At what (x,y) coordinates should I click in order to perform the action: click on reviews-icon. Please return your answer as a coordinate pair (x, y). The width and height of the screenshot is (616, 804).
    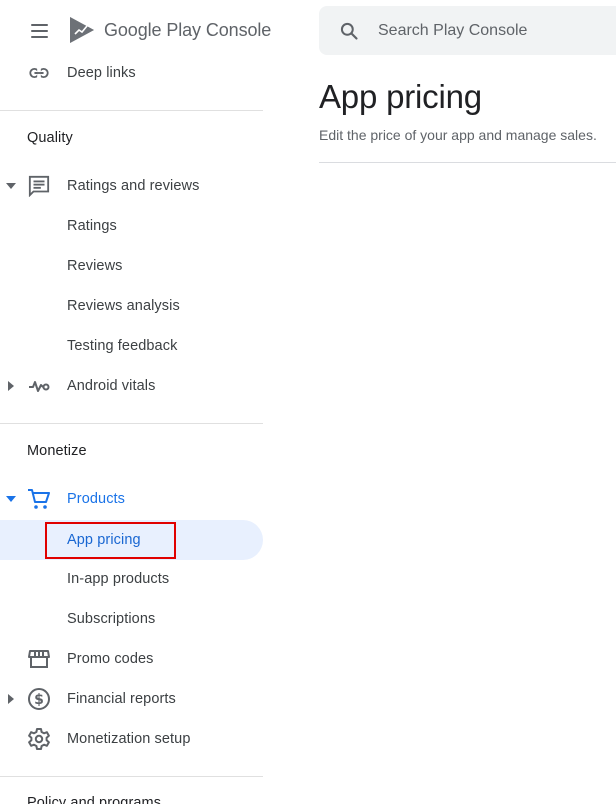
    Looking at the image, I should click on (39, 186).